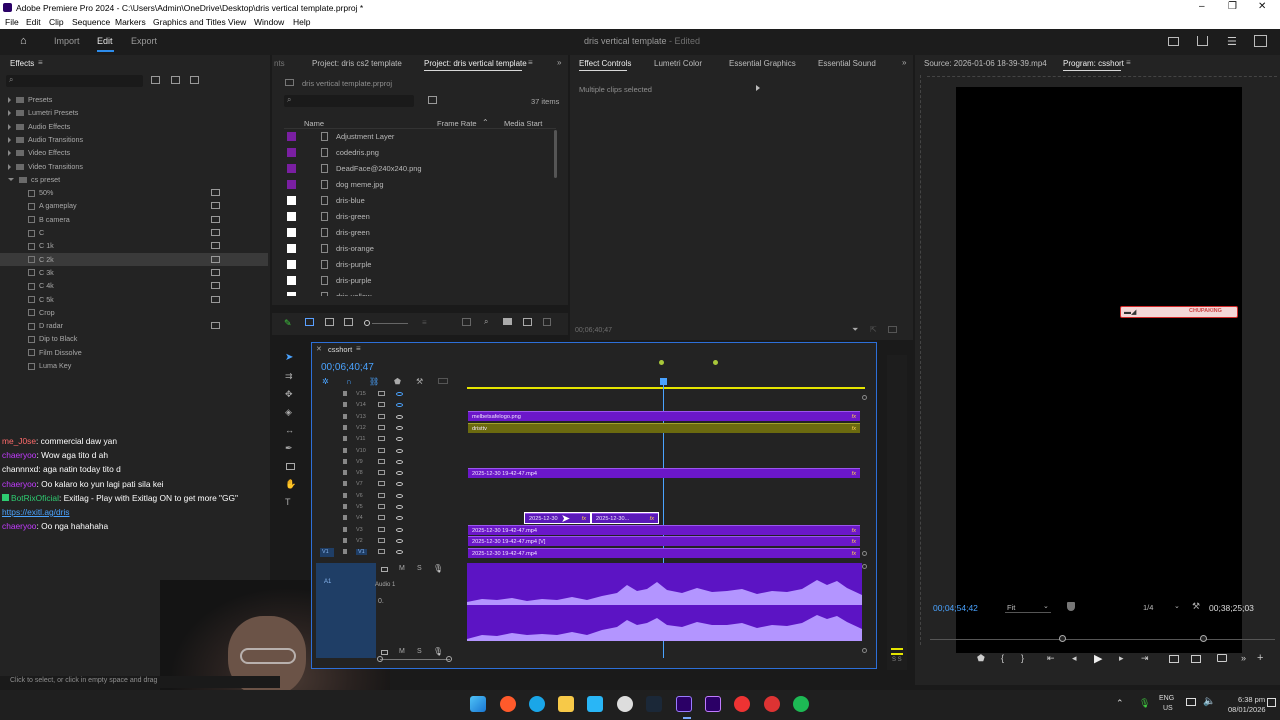  Describe the element at coordinates (361, 405) in the screenshot. I see `track-label: V14` at that location.